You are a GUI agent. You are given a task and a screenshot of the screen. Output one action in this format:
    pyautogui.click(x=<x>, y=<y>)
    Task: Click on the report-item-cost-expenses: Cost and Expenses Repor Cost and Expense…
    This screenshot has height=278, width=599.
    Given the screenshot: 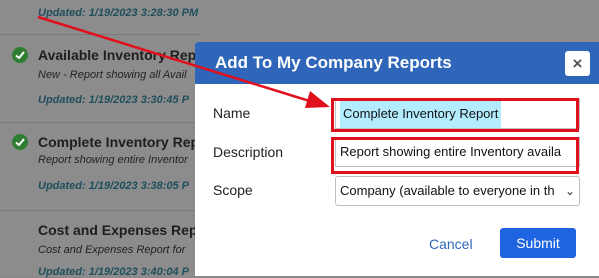 What is the action you would take?
    pyautogui.click(x=110, y=246)
    